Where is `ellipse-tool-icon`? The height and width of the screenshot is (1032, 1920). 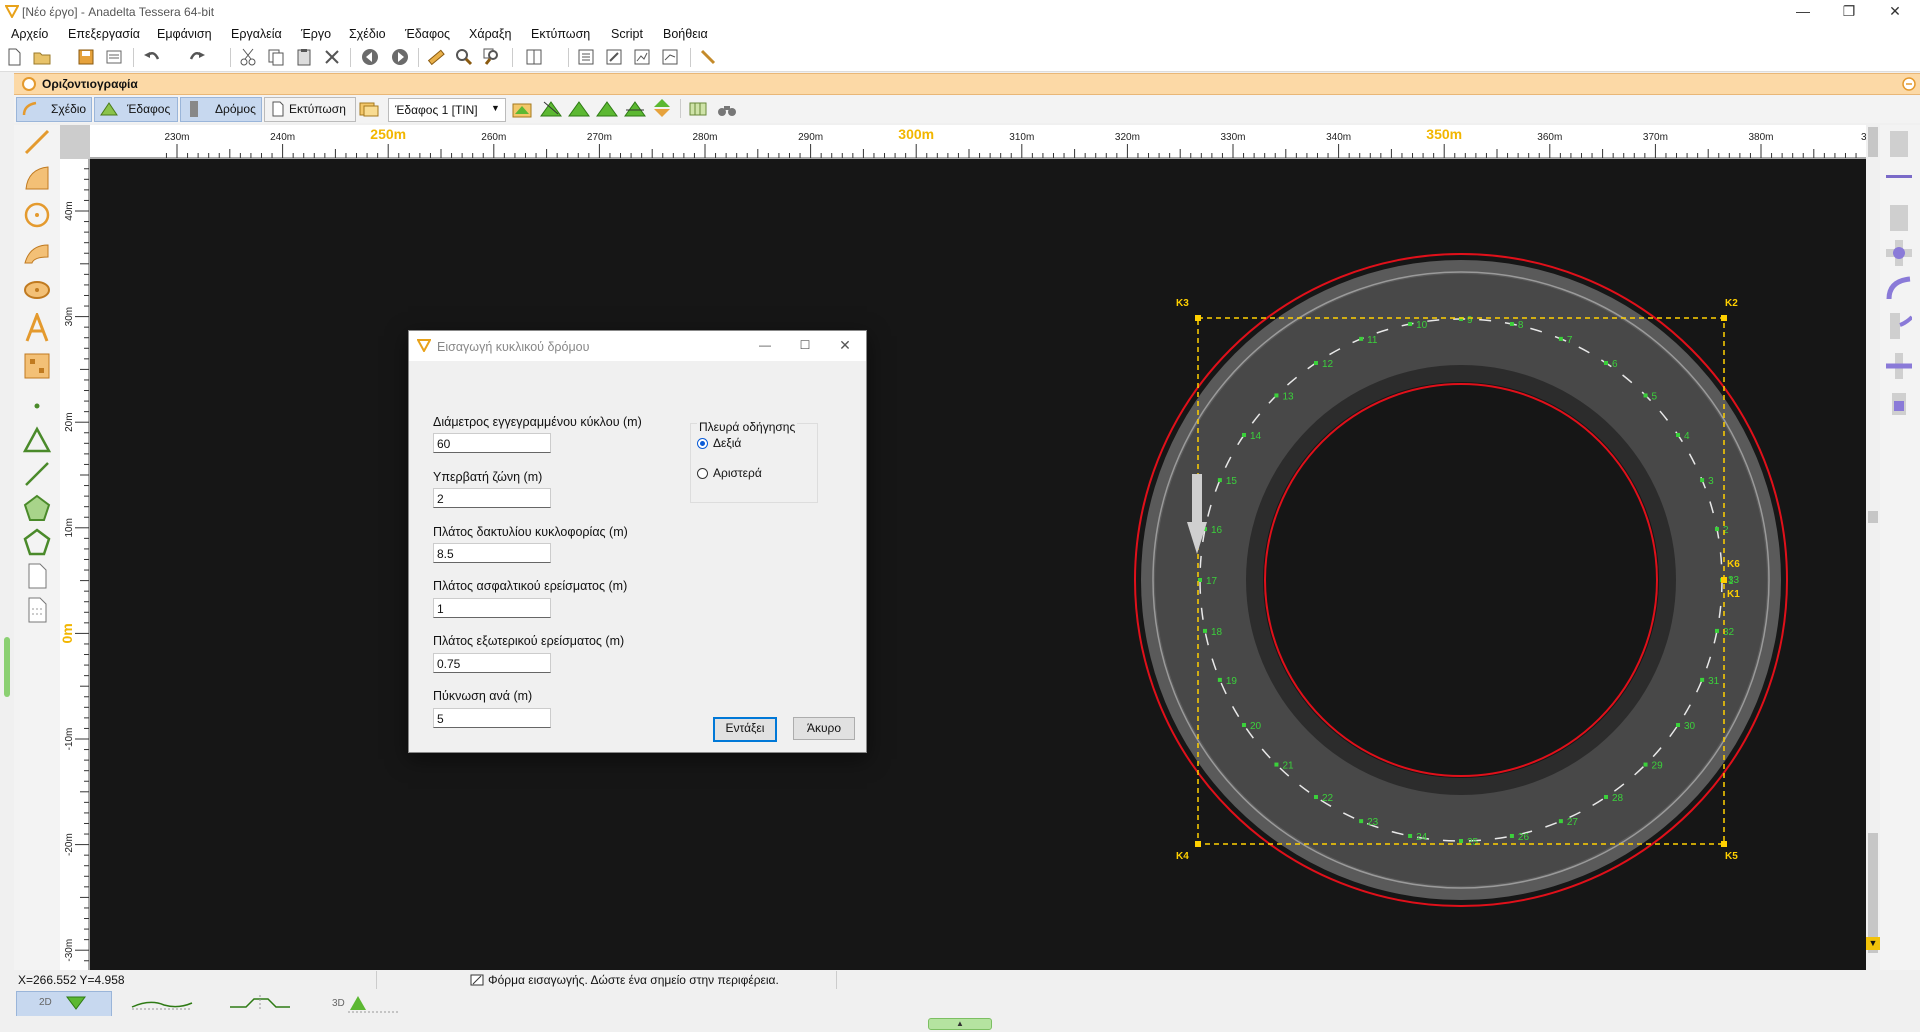
ellipse-tool-icon is located at coordinates (37, 290).